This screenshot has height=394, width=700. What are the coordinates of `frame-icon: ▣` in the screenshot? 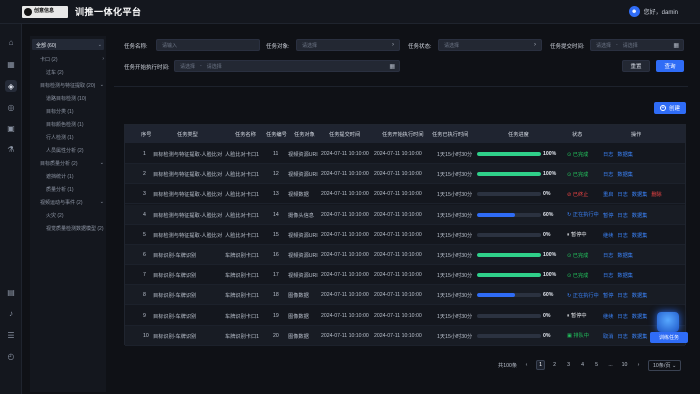 It's located at (11, 128).